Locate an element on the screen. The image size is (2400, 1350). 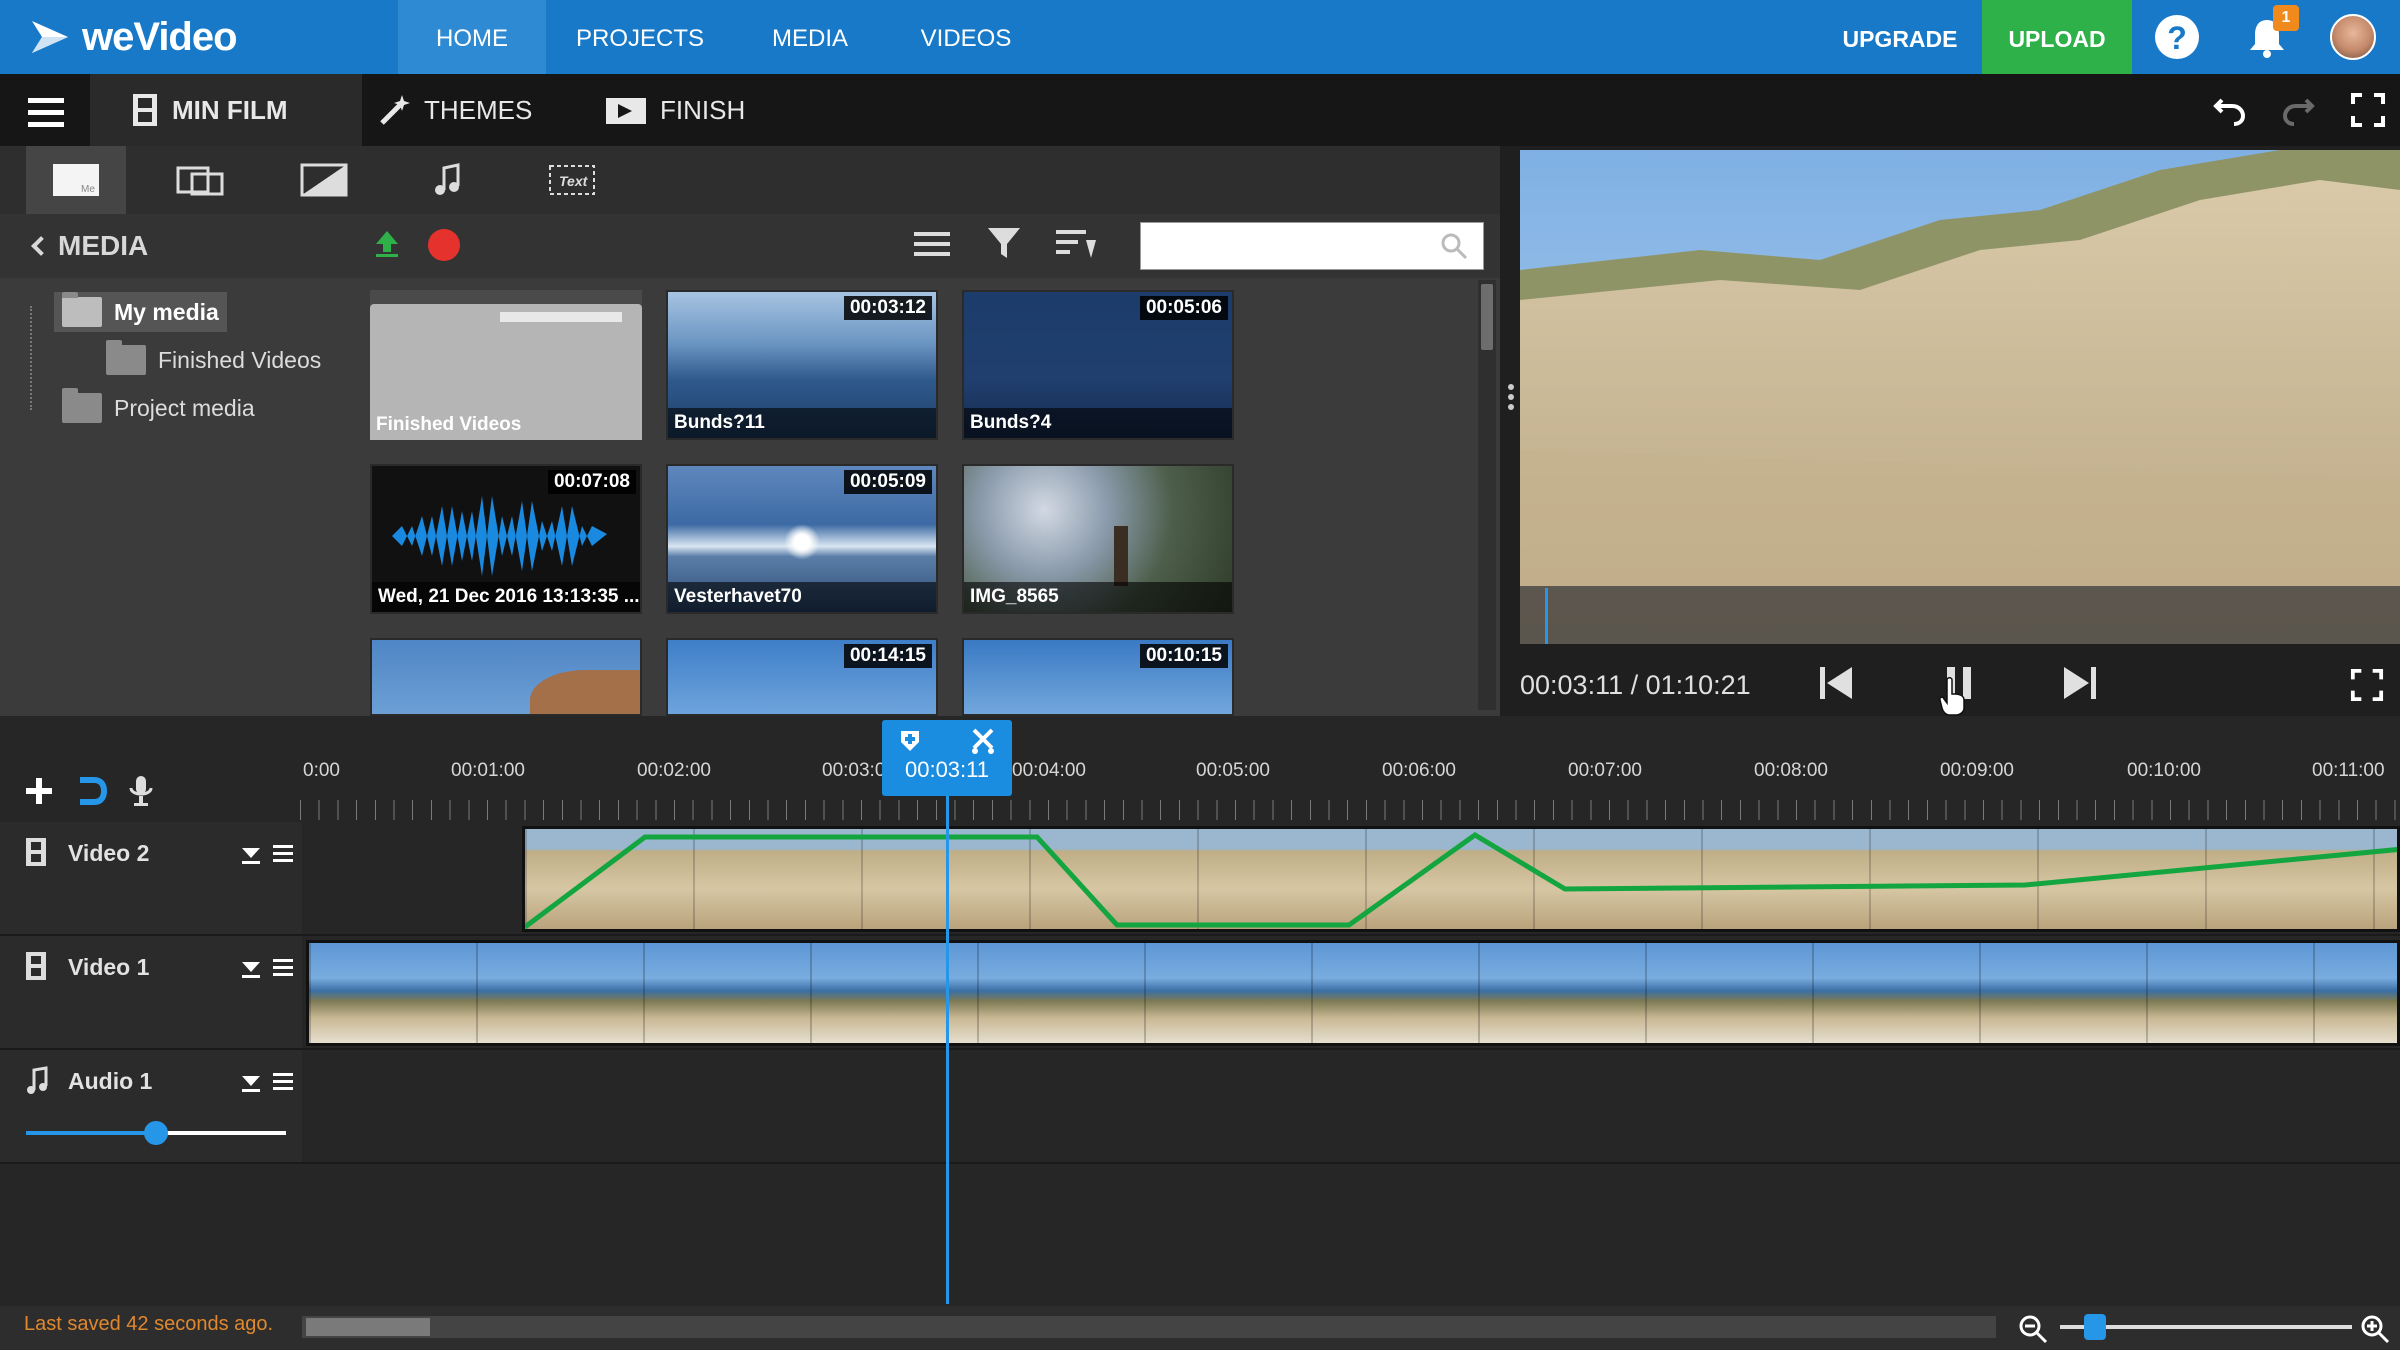
tab-min-film: MIN FILM is located at coordinates (226, 110).